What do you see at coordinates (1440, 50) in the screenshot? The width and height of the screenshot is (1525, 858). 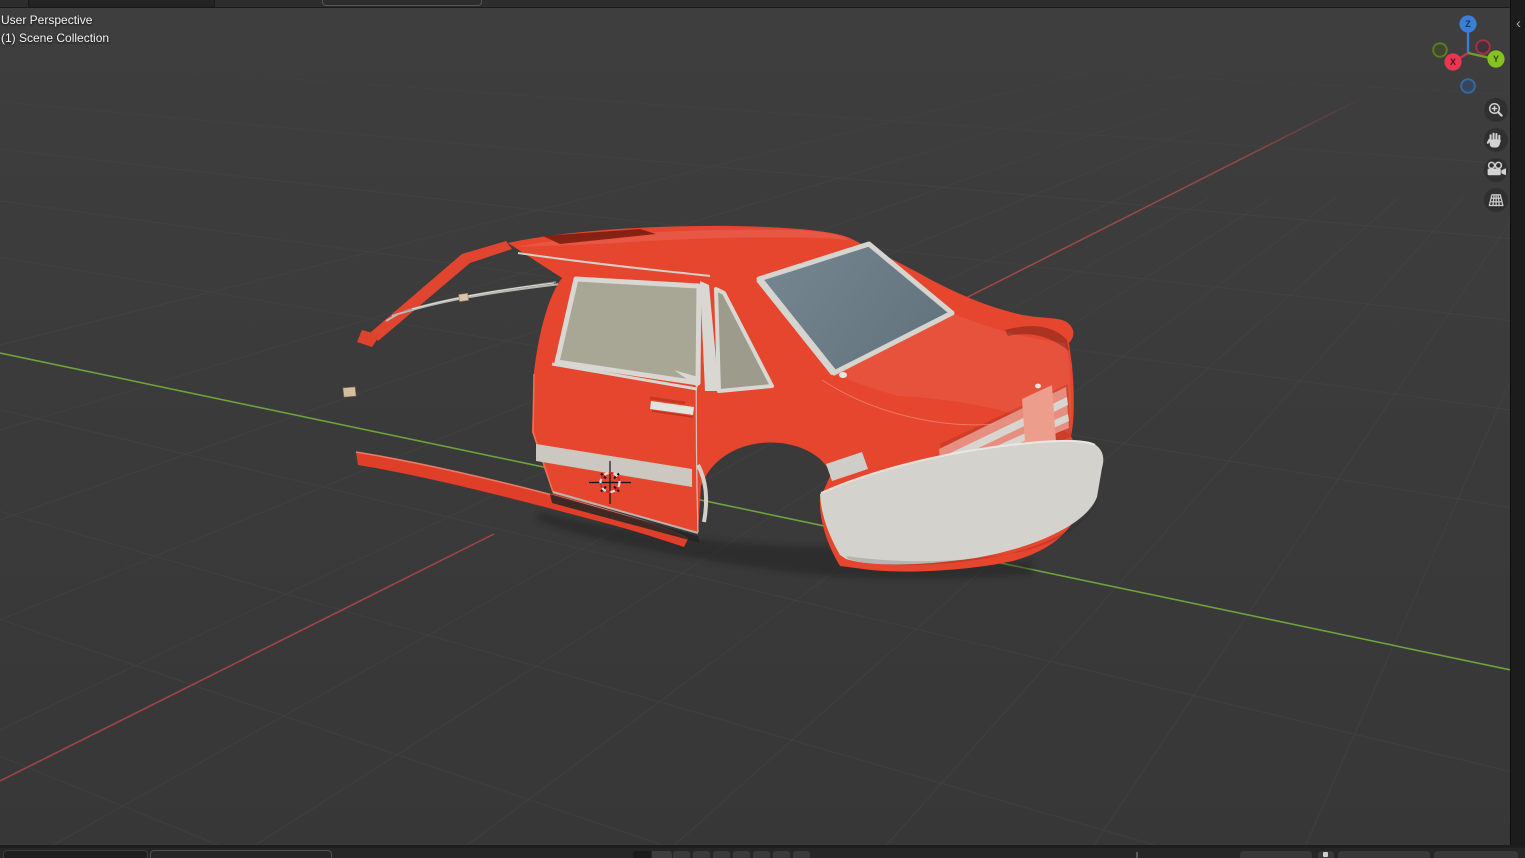 I see `gizmo-axis-y-neg` at bounding box center [1440, 50].